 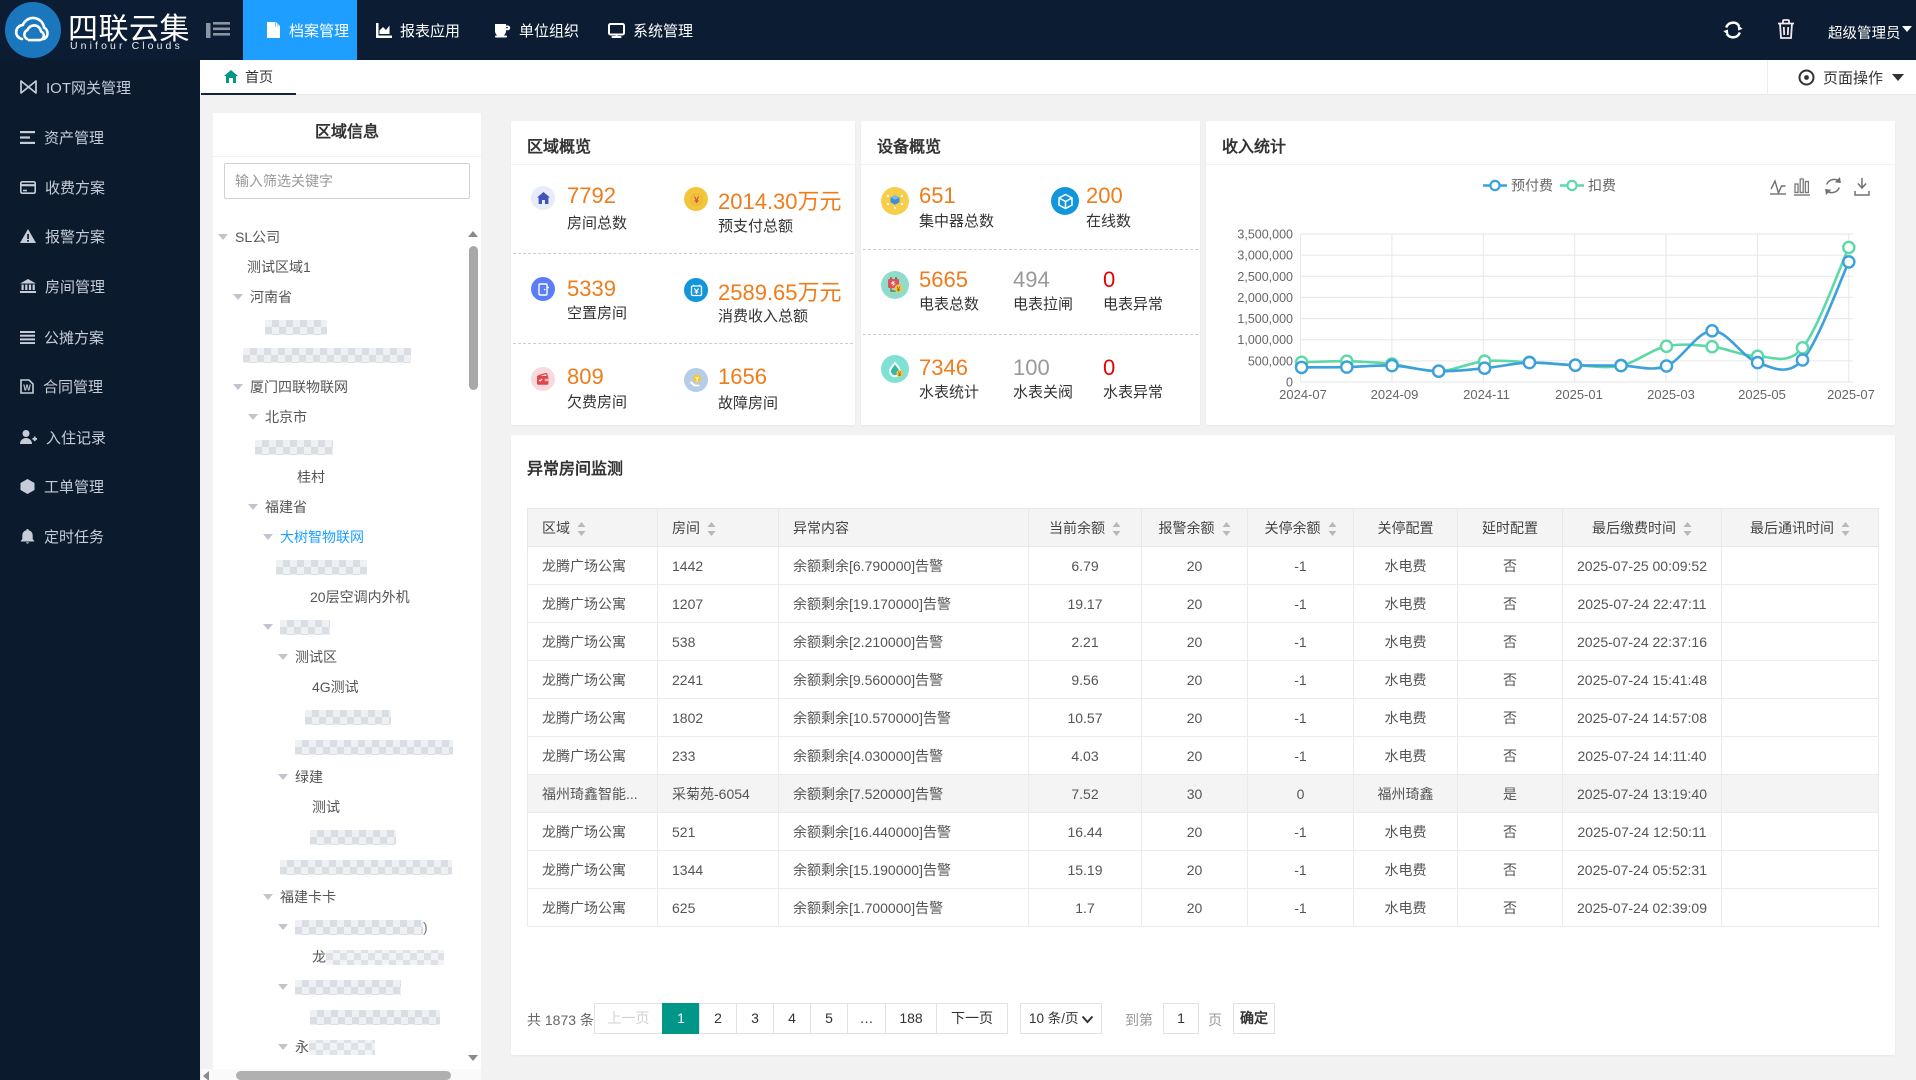 I want to click on svg-text: 2024-11, so click(x=1486, y=394).